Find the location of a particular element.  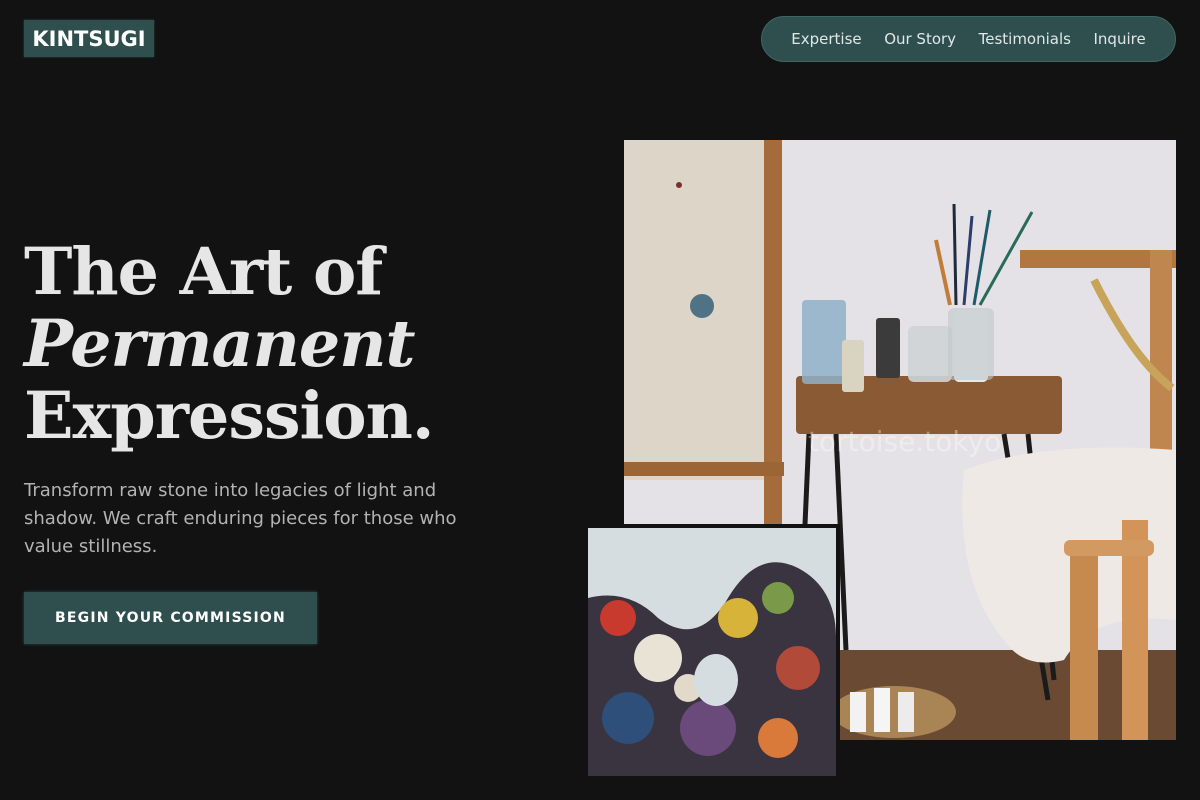

nav-item-our-story: Our Story is located at coordinates (920, 39).